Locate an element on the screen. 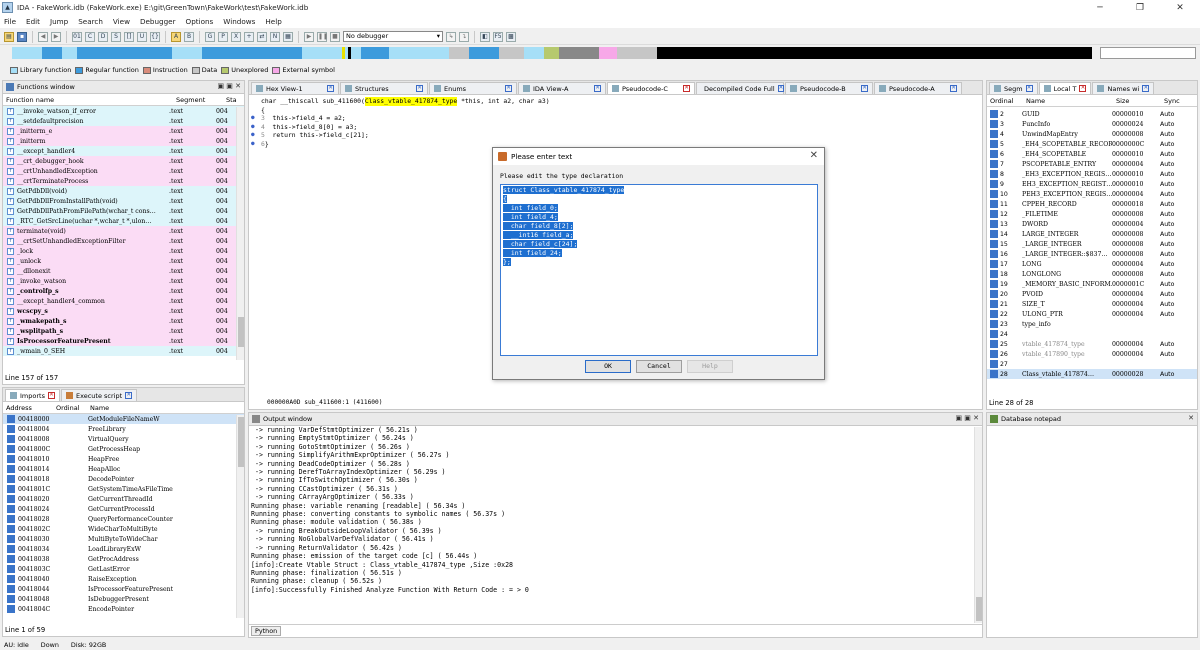 The width and height of the screenshot is (1200, 650). function-row: f __except_handler4 .text 004 is located at coordinates (123, 151).